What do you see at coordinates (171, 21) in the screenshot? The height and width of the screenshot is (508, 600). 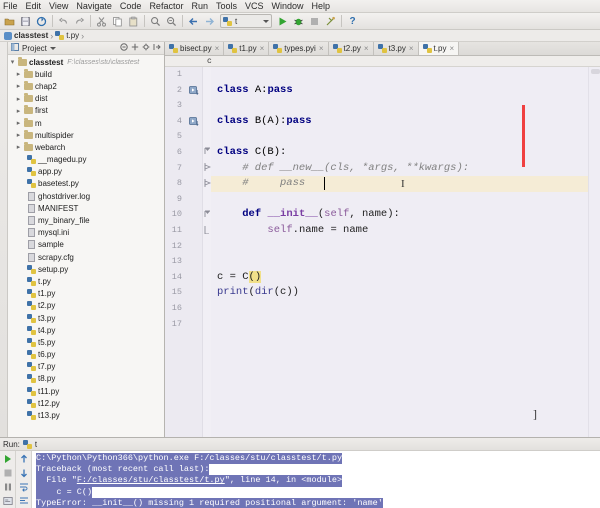 I see `replace-icon` at bounding box center [171, 21].